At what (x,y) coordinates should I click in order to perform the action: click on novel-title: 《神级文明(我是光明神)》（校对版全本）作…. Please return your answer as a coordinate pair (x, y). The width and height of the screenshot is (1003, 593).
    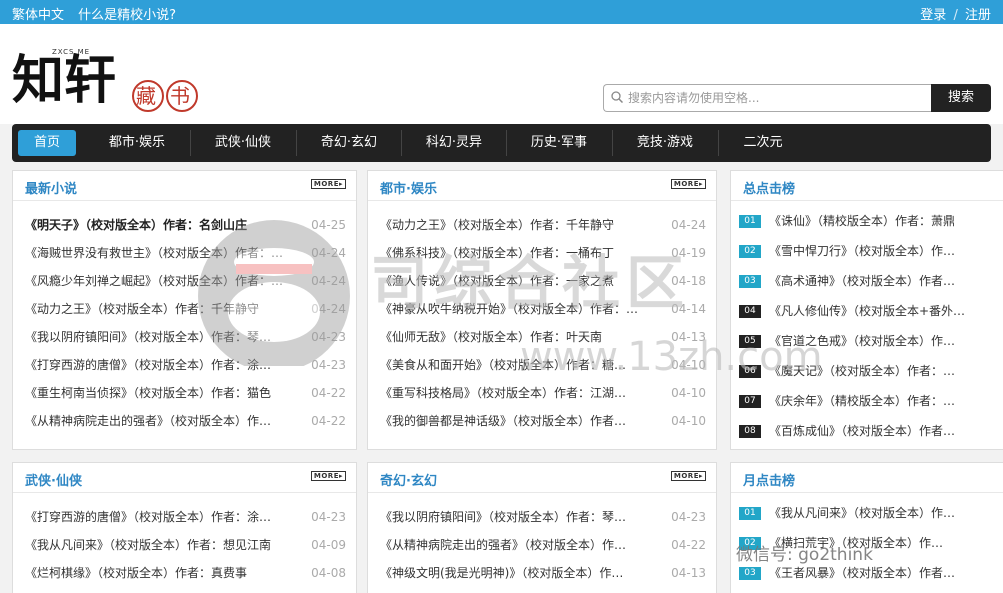
    Looking at the image, I should click on (519, 573).